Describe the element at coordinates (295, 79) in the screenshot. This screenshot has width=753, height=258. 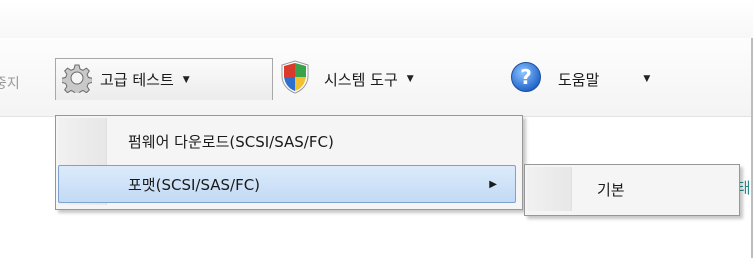
I see `shield-icon` at that location.